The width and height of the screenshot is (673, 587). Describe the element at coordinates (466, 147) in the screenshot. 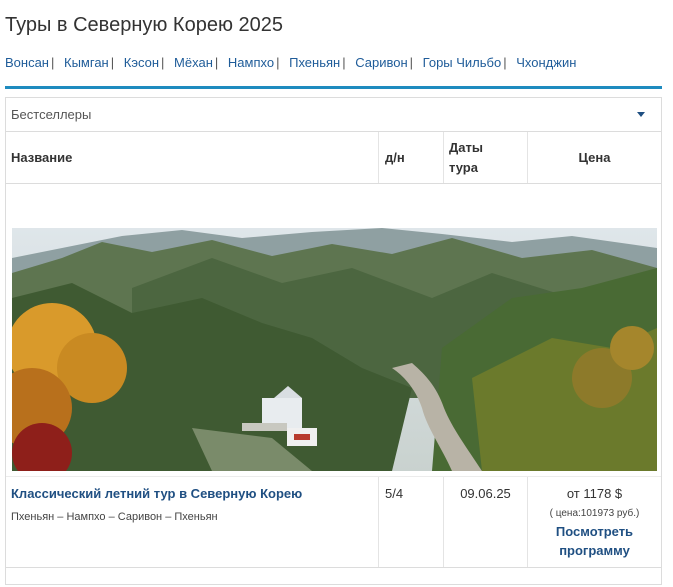

I see `column-header-dates-line1: Даты` at that location.